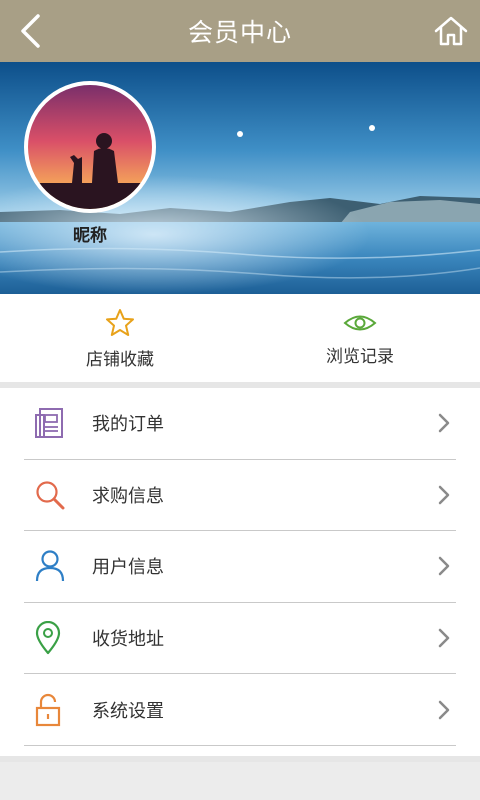 The image size is (480, 800). I want to click on search-icon, so click(50, 495).